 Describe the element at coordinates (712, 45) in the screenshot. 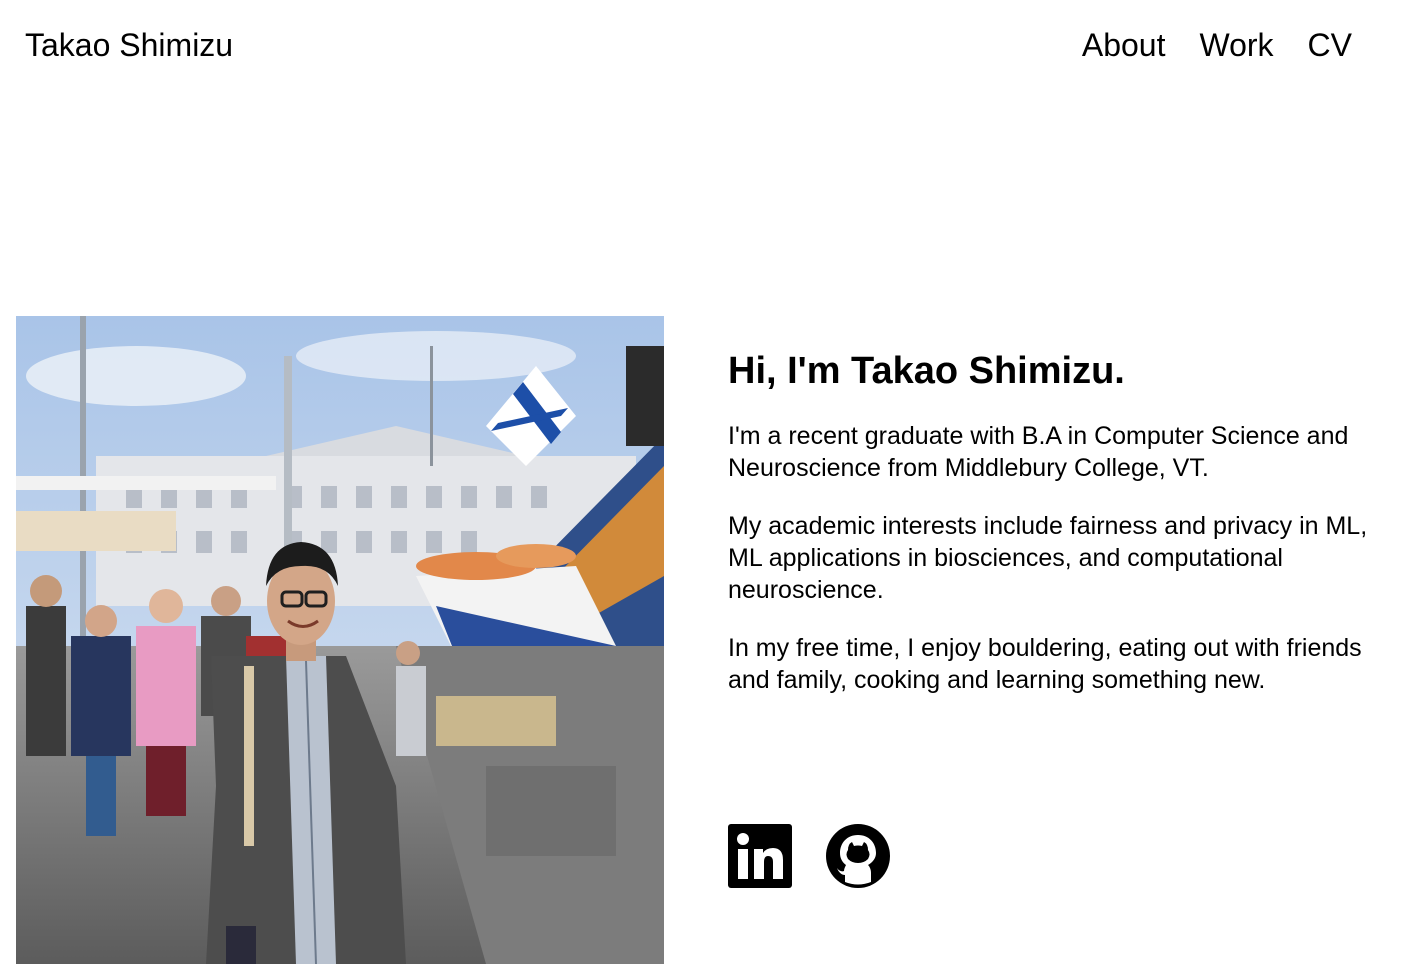

I see `site-header: Takao Shimizu About Work CV` at that location.